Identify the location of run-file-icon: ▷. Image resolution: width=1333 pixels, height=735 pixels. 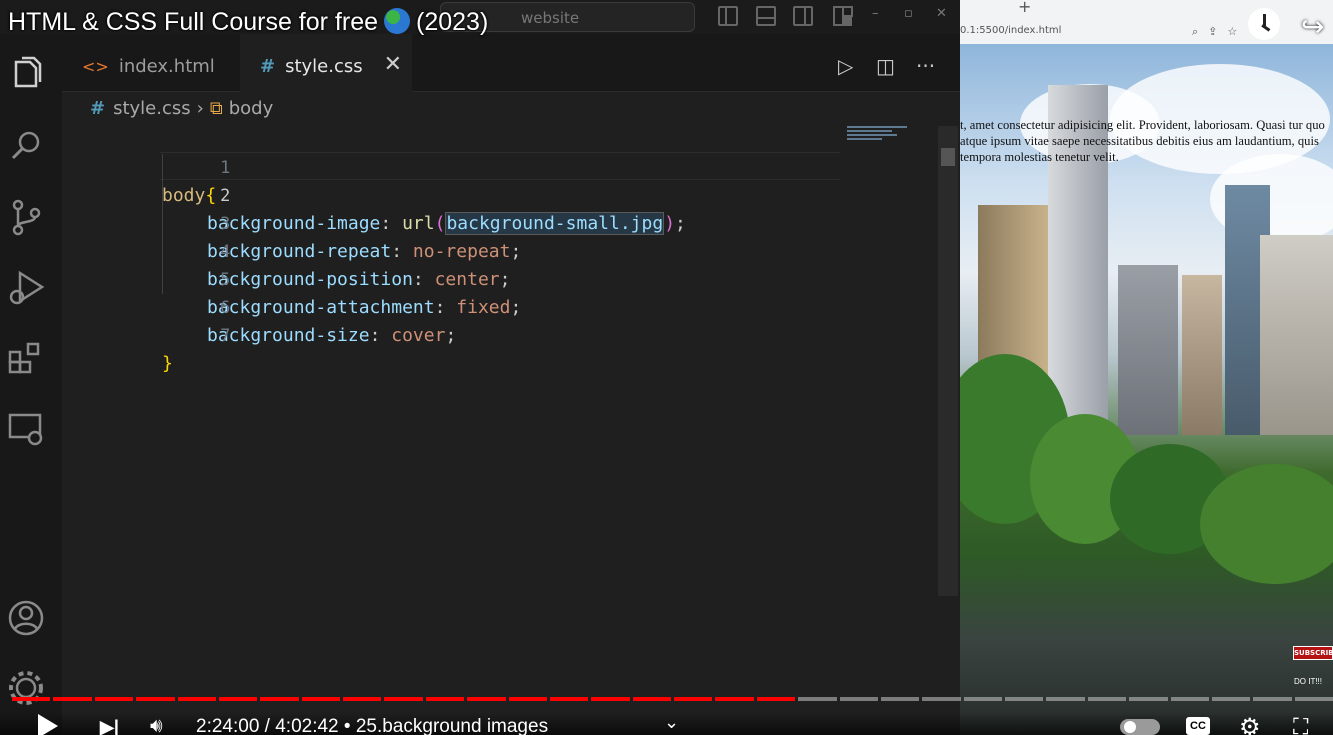
(845, 66).